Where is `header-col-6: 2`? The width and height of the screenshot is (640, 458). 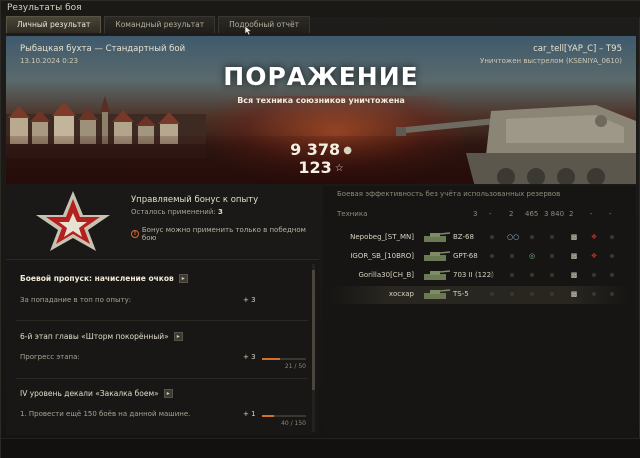 header-col-6: 2 is located at coordinates (571, 214).